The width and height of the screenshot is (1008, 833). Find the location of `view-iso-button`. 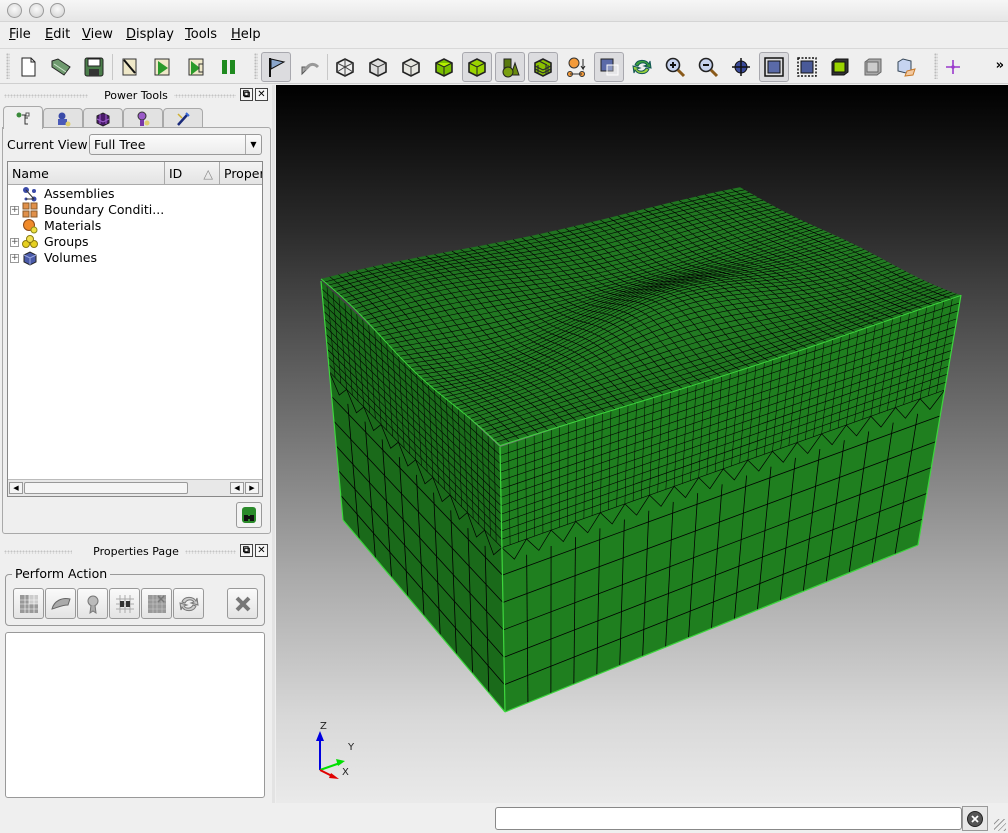

view-iso-button is located at coordinates (906, 67).